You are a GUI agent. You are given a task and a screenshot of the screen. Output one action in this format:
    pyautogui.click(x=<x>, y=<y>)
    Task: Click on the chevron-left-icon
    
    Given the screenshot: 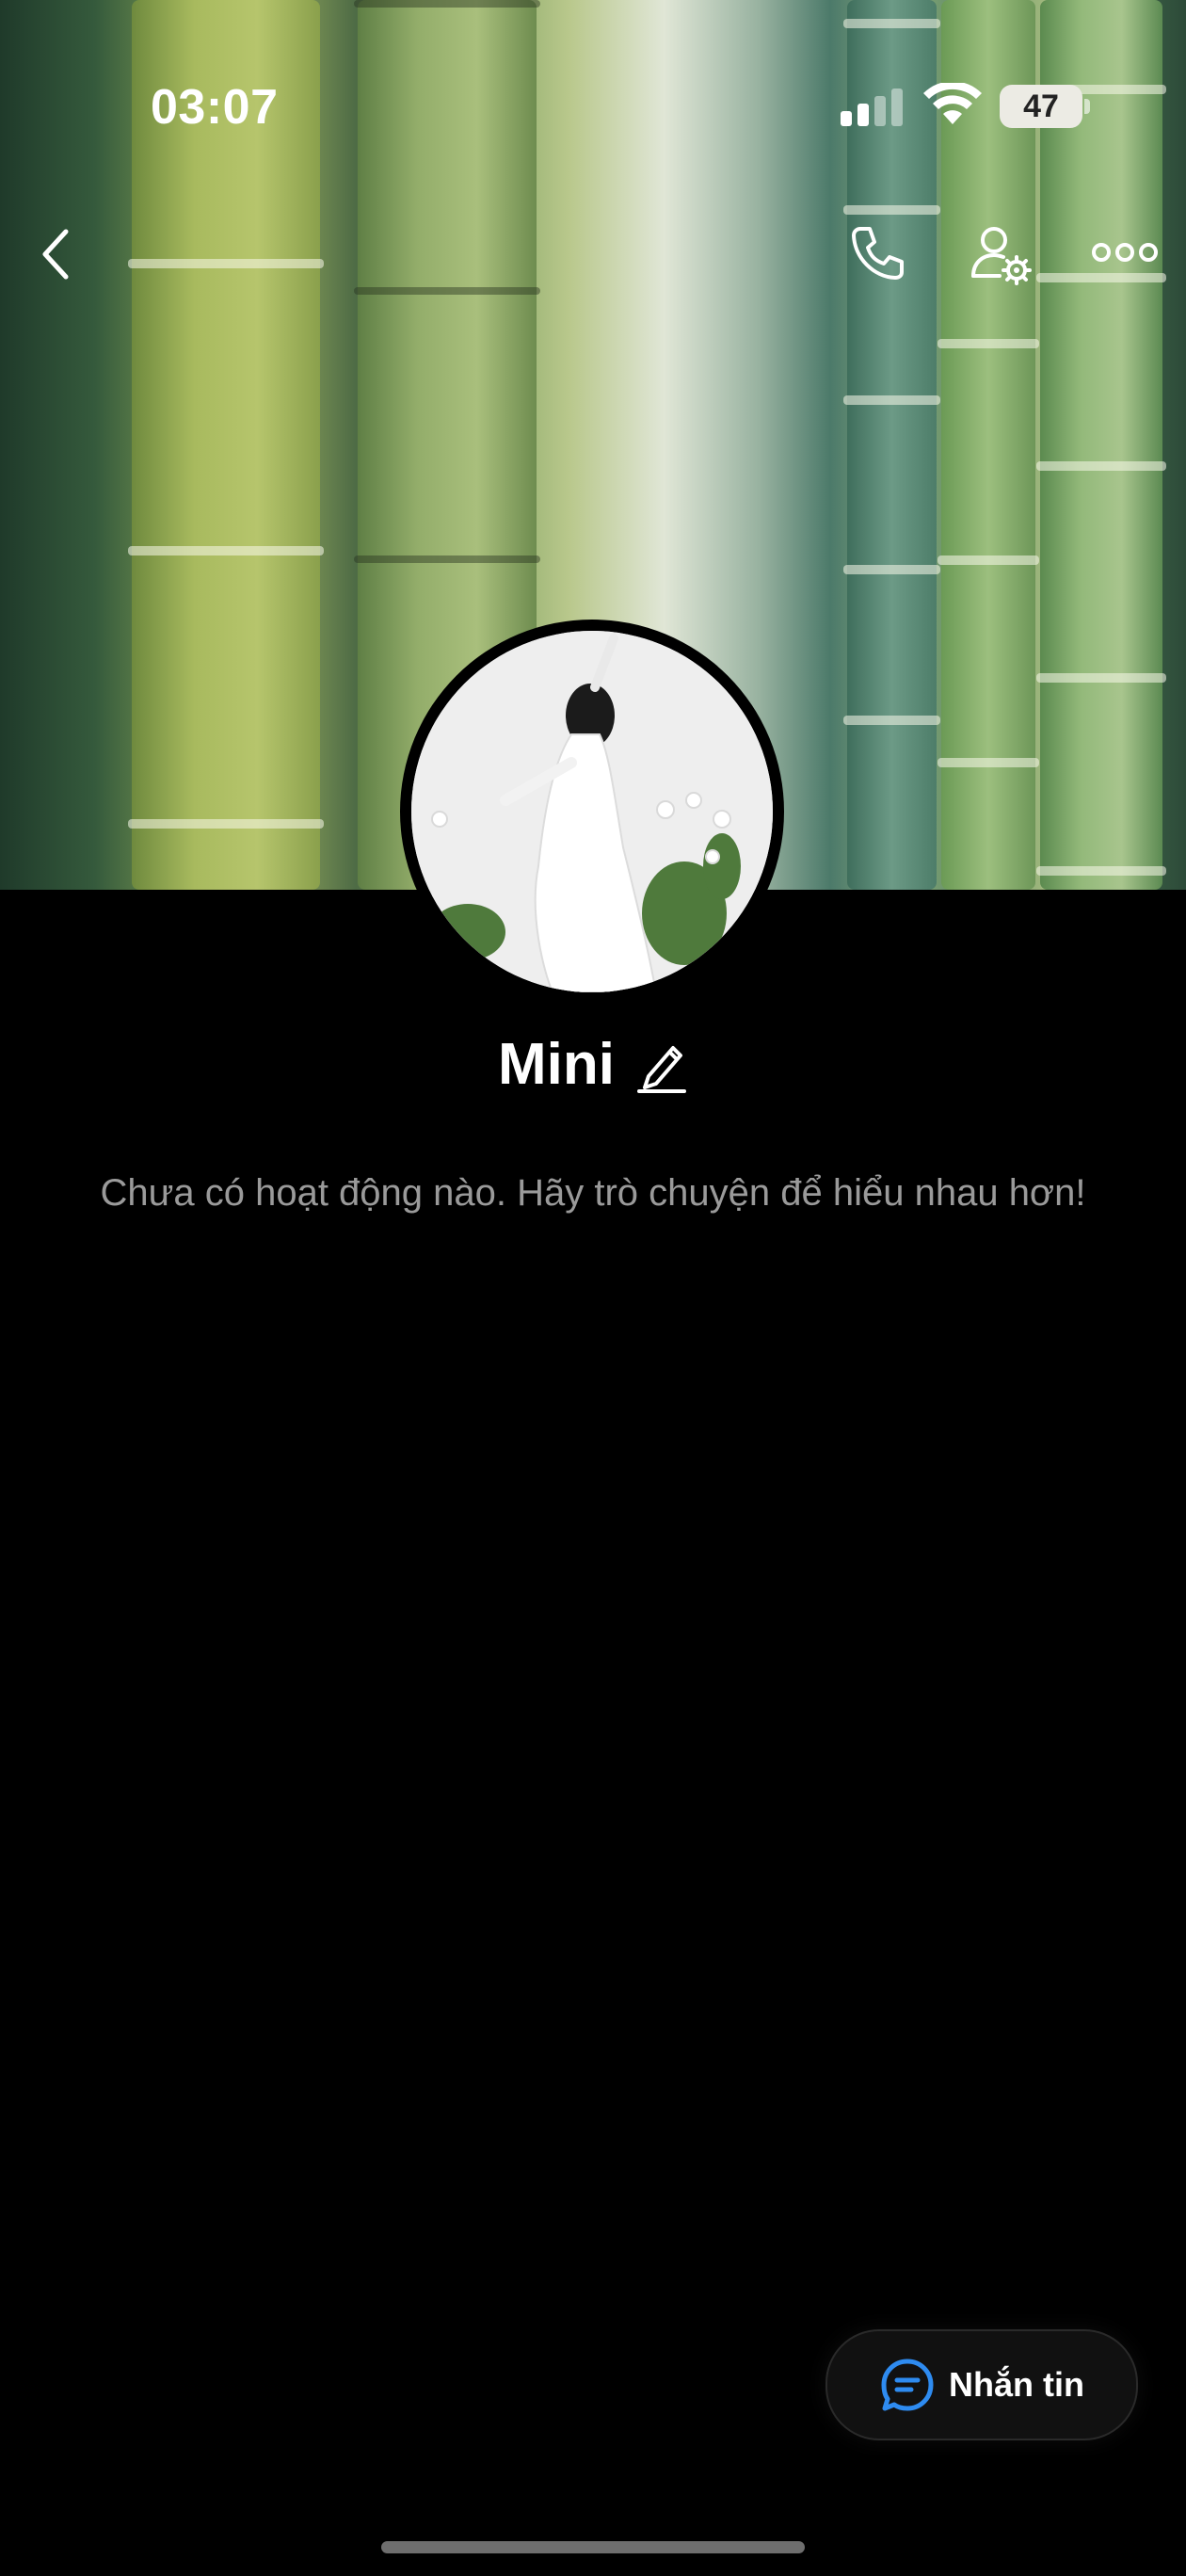 What is the action you would take?
    pyautogui.click(x=55, y=254)
    